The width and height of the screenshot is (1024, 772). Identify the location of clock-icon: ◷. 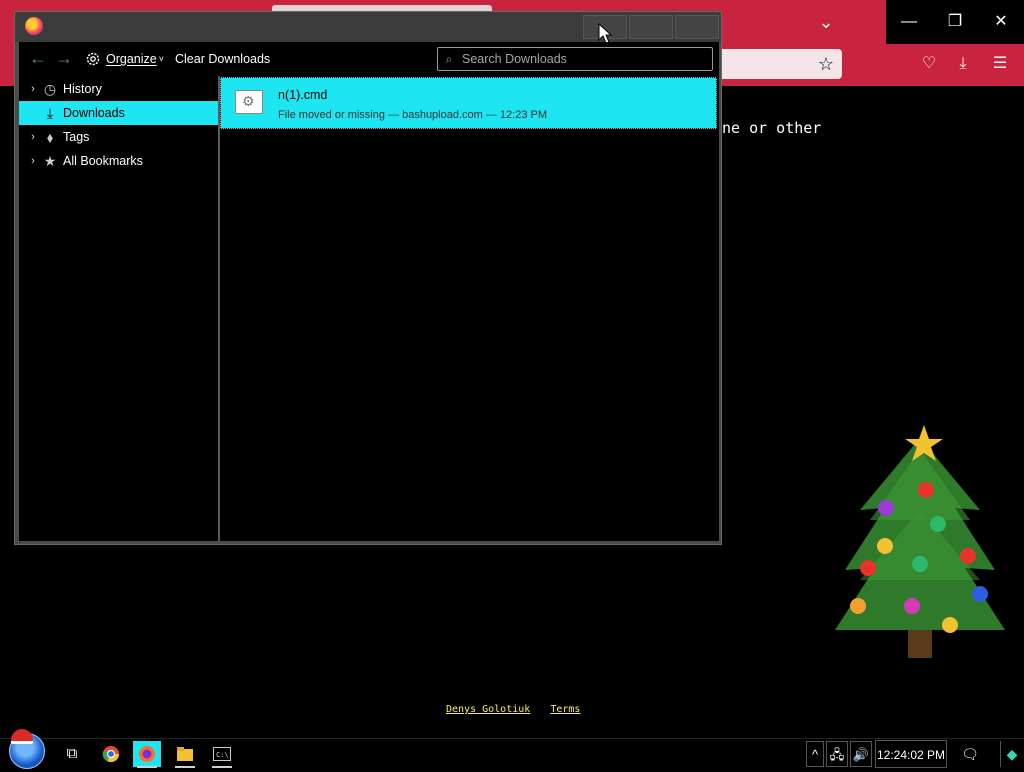
(50, 89).